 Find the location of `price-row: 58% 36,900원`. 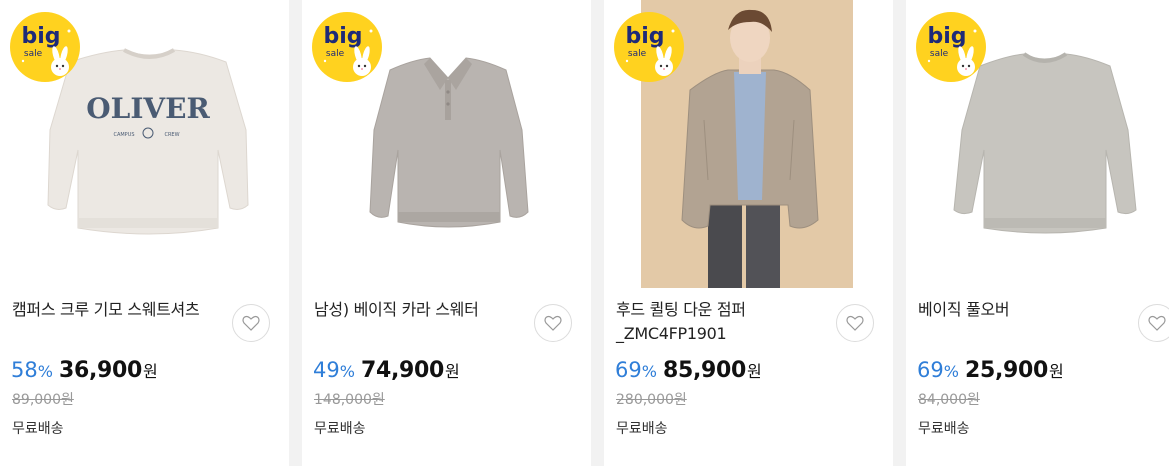

price-row: 58% 36,900원 is located at coordinates (84, 370).